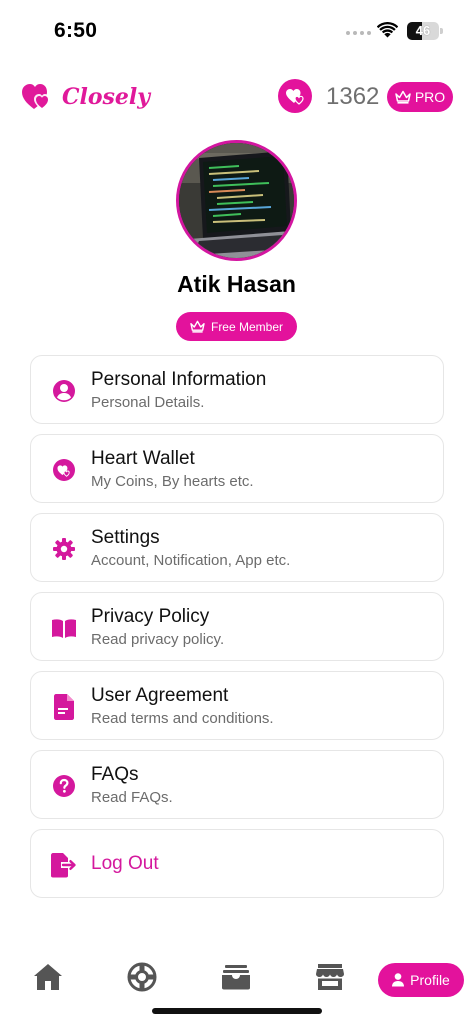 This screenshot has width=473, height=1024. What do you see at coordinates (150, 616) in the screenshot?
I see `menu-title: Privacy Policy` at bounding box center [150, 616].